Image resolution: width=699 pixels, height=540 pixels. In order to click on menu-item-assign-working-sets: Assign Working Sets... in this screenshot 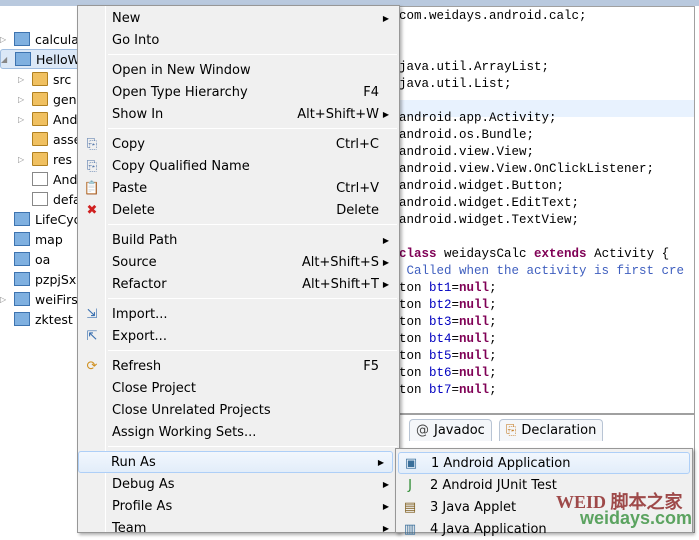, I will do `click(238, 432)`.